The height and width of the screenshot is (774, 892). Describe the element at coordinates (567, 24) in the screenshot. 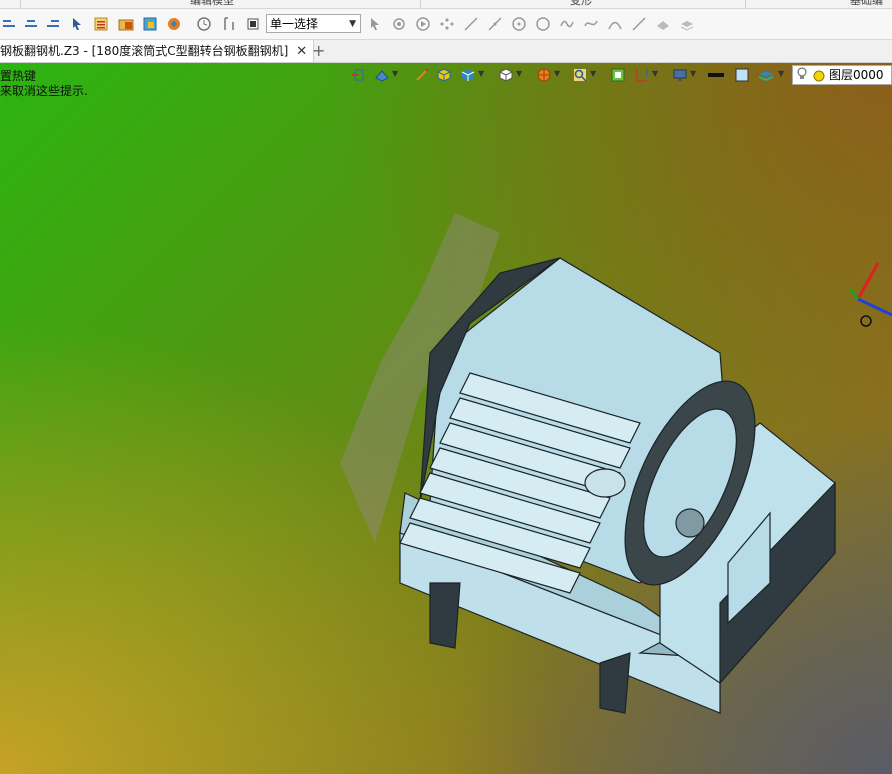

I see `spline-icon` at that location.